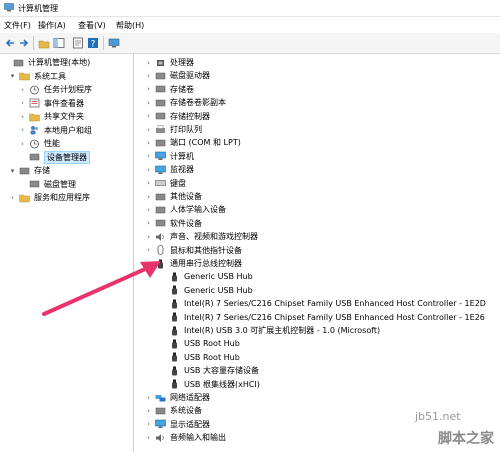  Describe the element at coordinates (160, 183) in the screenshot. I see `keyboard-icon` at that location.